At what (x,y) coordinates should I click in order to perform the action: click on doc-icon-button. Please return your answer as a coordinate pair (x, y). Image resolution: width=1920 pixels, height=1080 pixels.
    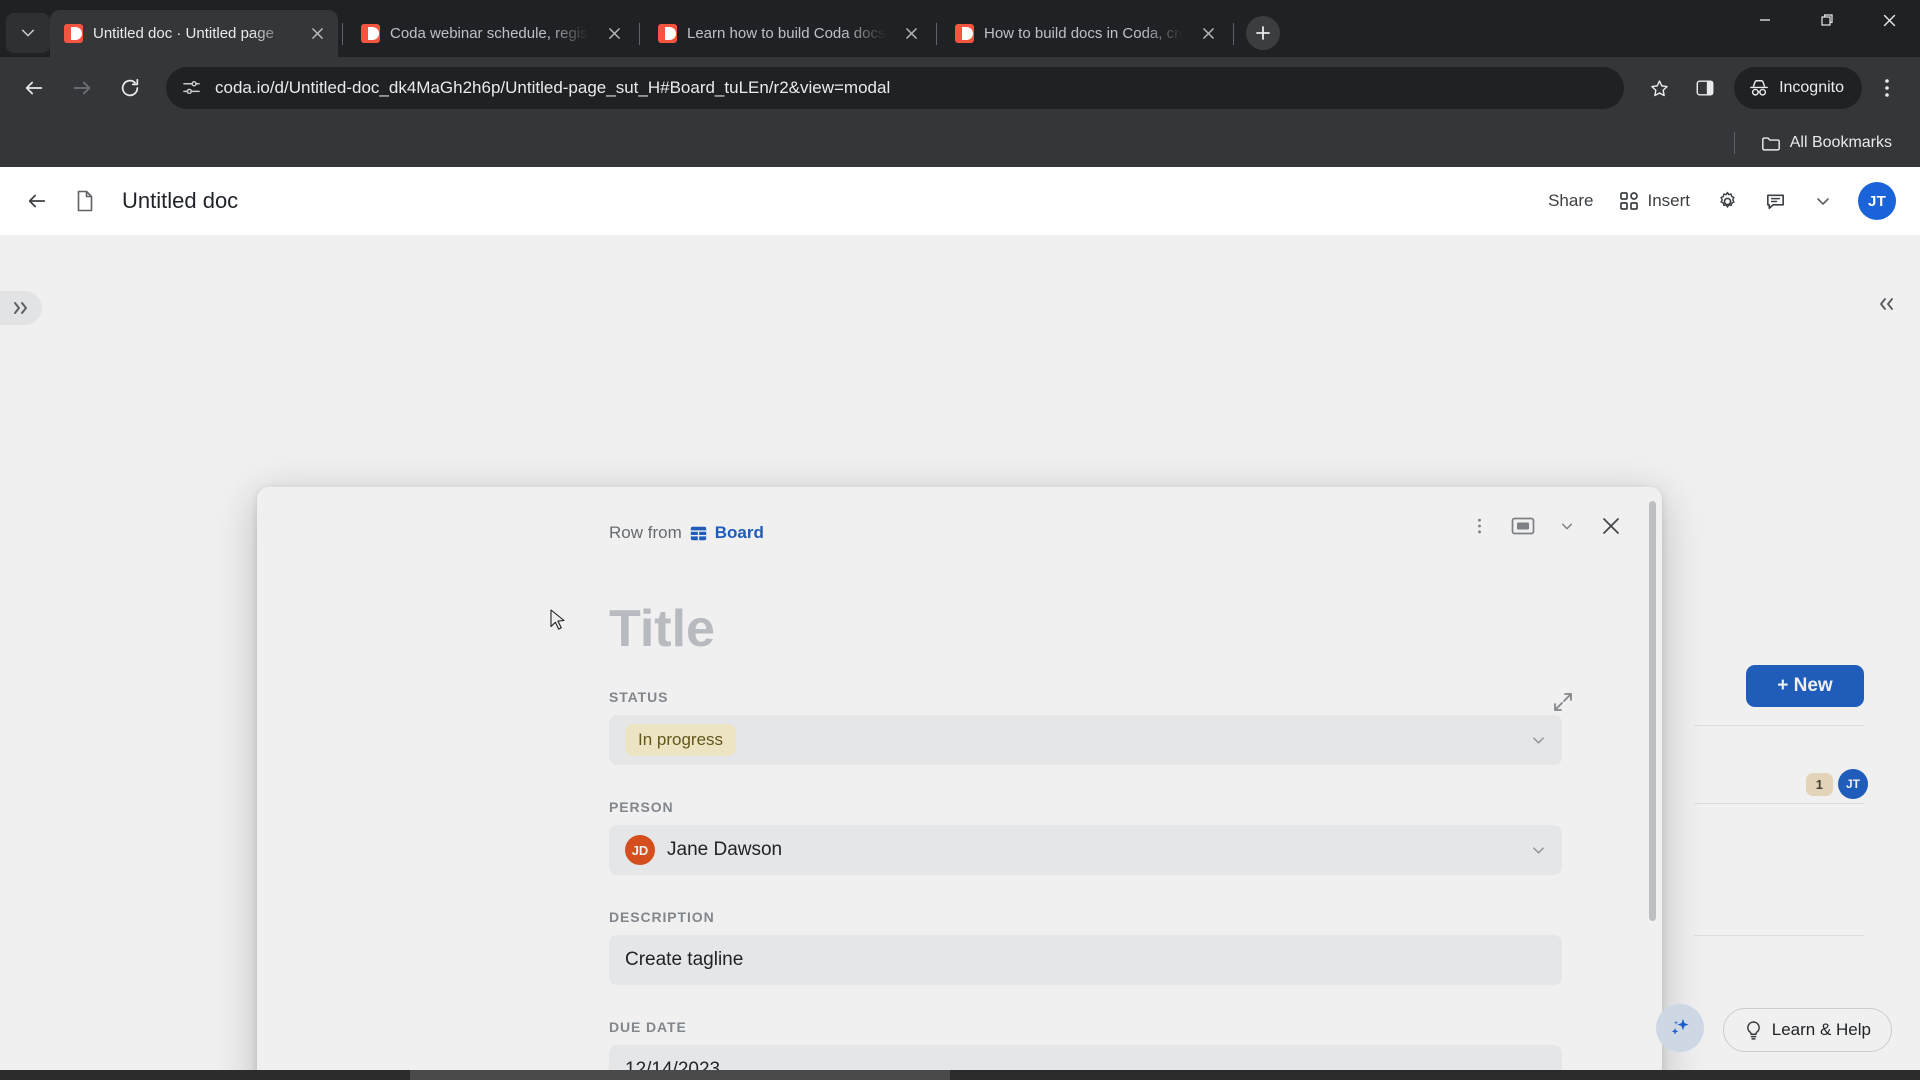
    Looking at the image, I should click on (85, 201).